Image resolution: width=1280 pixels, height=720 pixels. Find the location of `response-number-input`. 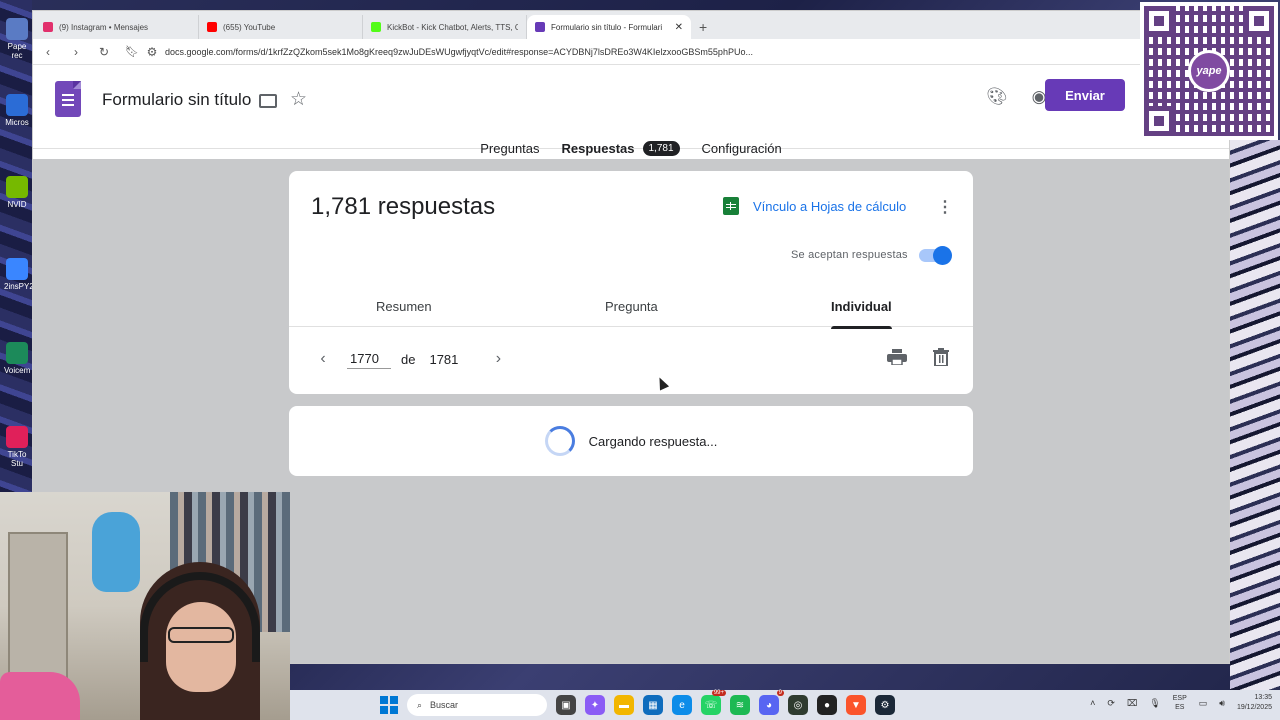

response-number-input is located at coordinates (369, 359).